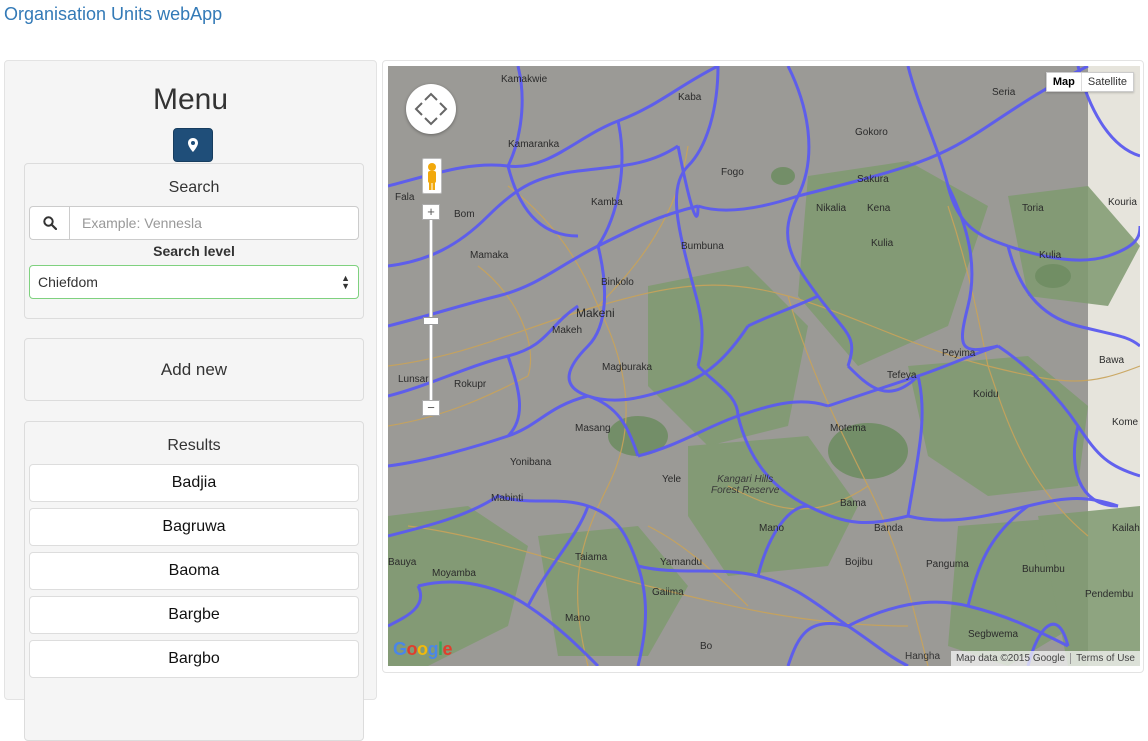 This screenshot has width=1148, height=741. What do you see at coordinates (464, 214) in the screenshot?
I see `place-label: Bom` at bounding box center [464, 214].